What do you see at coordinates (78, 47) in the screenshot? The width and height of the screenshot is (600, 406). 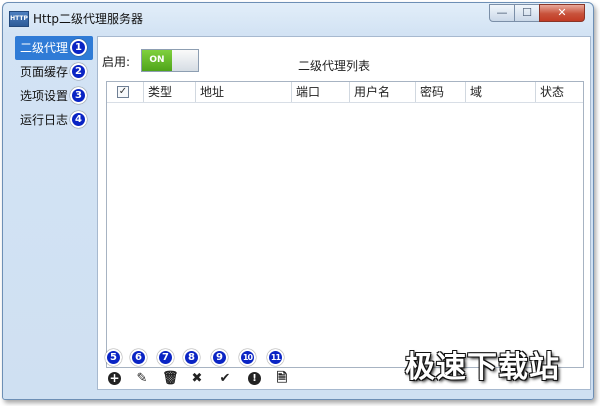 I see `callout-badge: 1` at bounding box center [78, 47].